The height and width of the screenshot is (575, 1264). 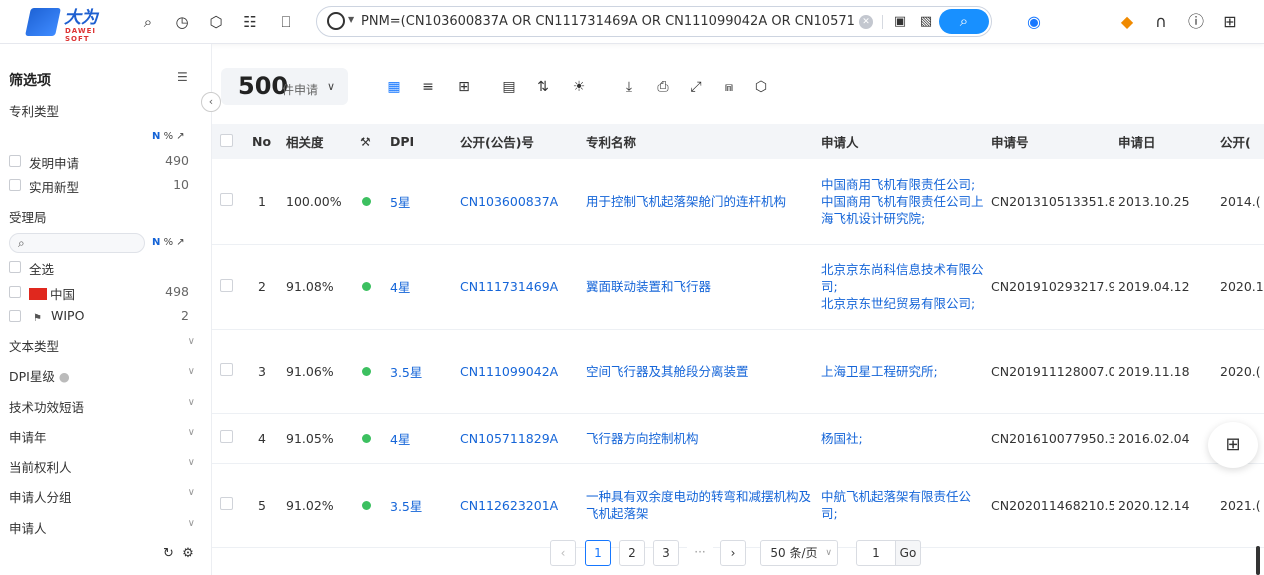 What do you see at coordinates (102, 437) in the screenshot?
I see `filter-dropdown: 申请年 ∨` at bounding box center [102, 437].